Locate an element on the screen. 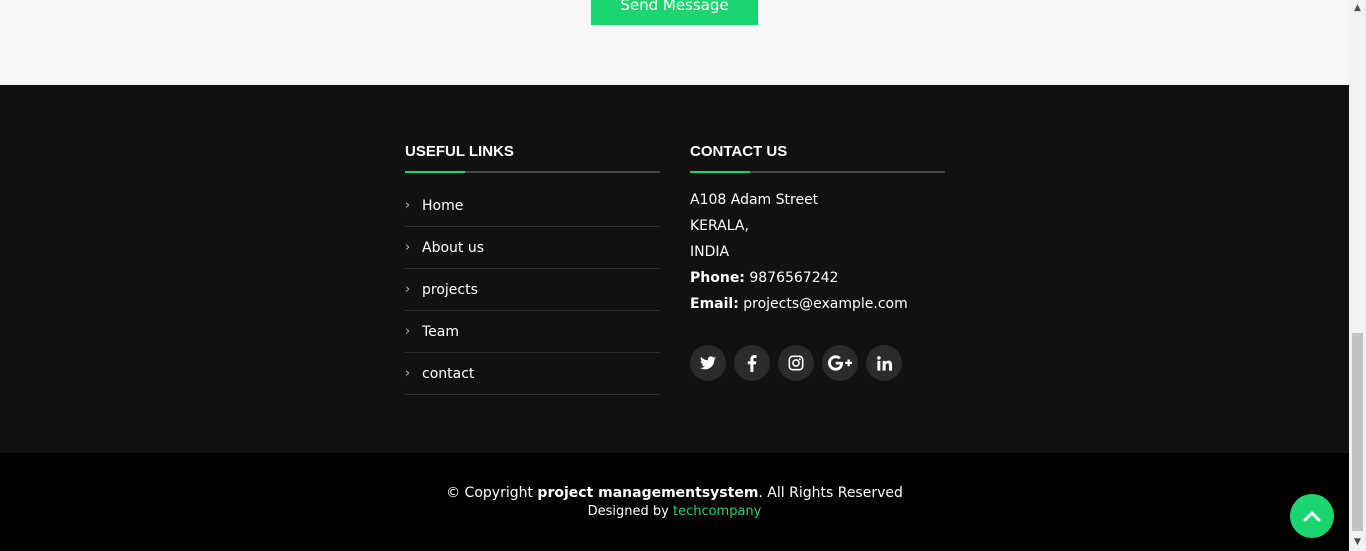 The width and height of the screenshot is (1366, 551). footer-link-label: About us is located at coordinates (453, 248).